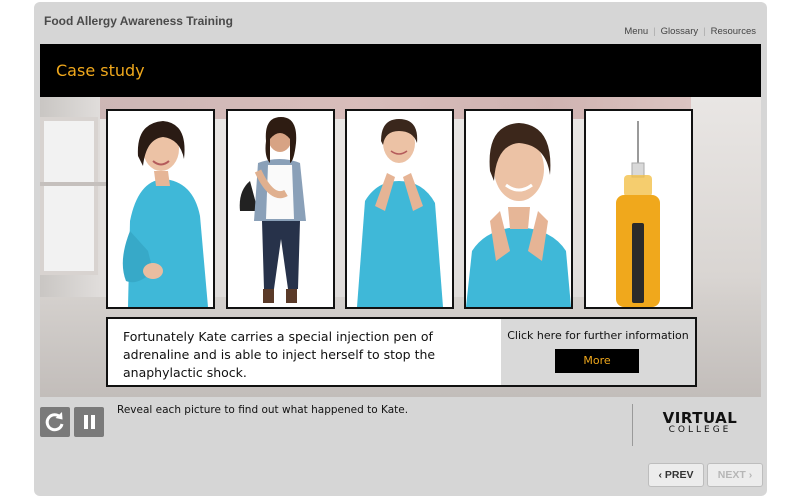 The image size is (800, 500). Describe the element at coordinates (700, 422) in the screenshot. I see `virtual-college-logo: VIRTUAL COLLEGE` at that location.